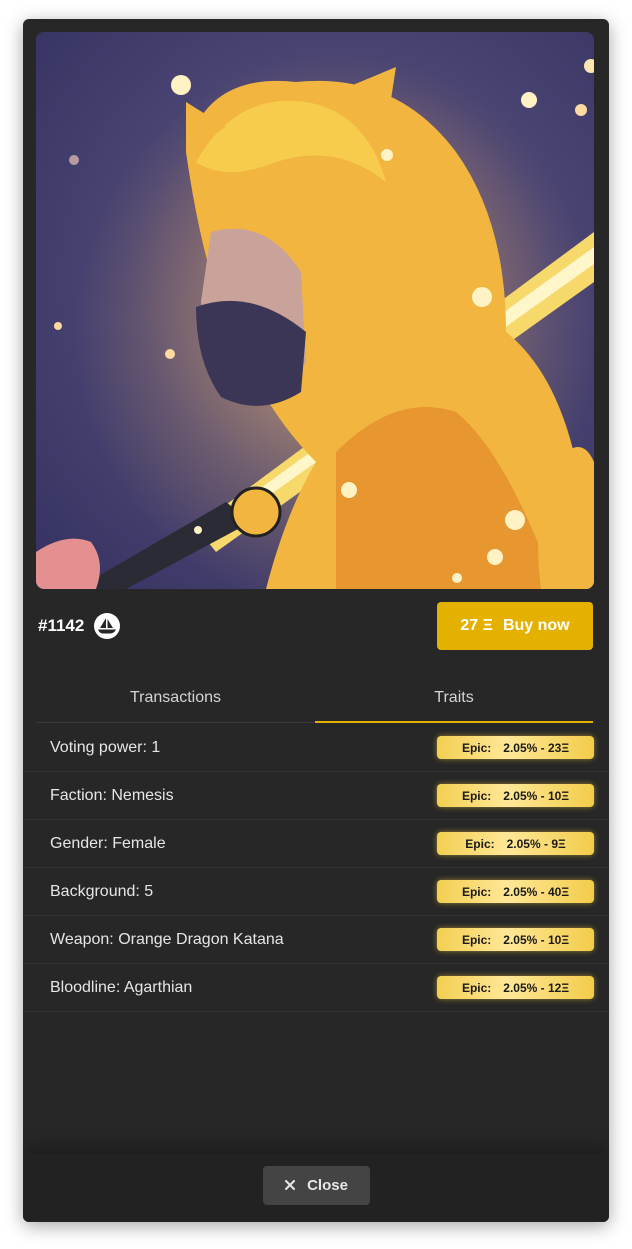 The height and width of the screenshot is (1249, 632). Describe the element at coordinates (536, 987) in the screenshot. I see `trait-value: 2.05% - 12Ξ` at that location.